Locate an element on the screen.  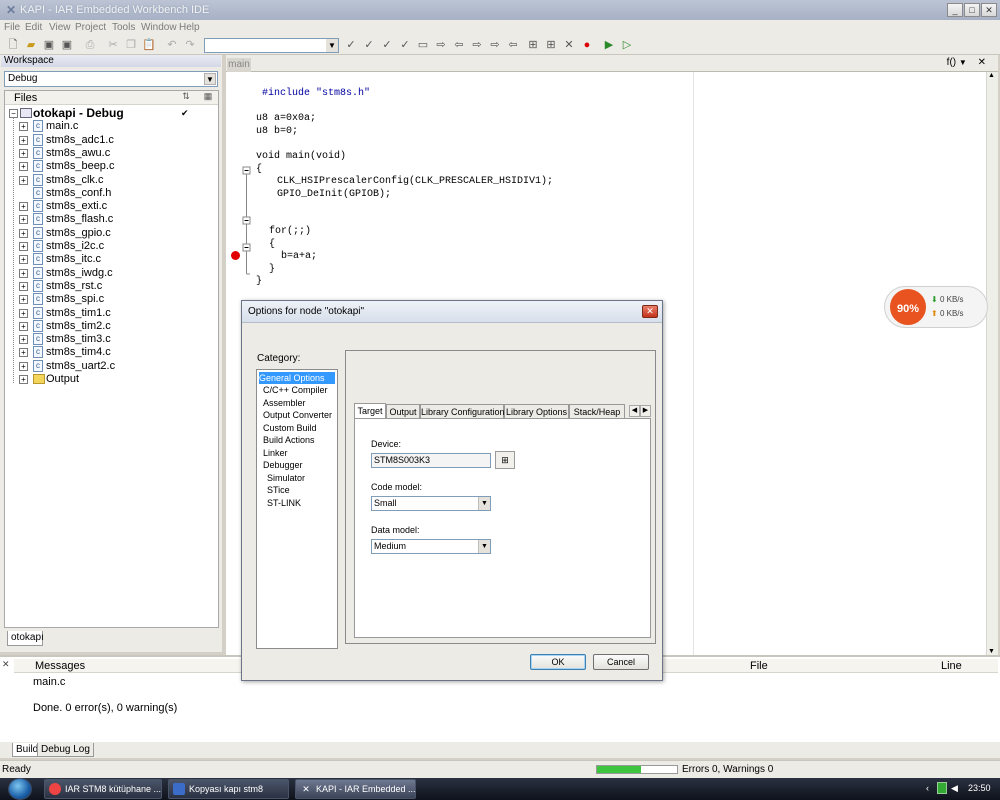
editor-tab-main: main is located at coordinates (239, 65).